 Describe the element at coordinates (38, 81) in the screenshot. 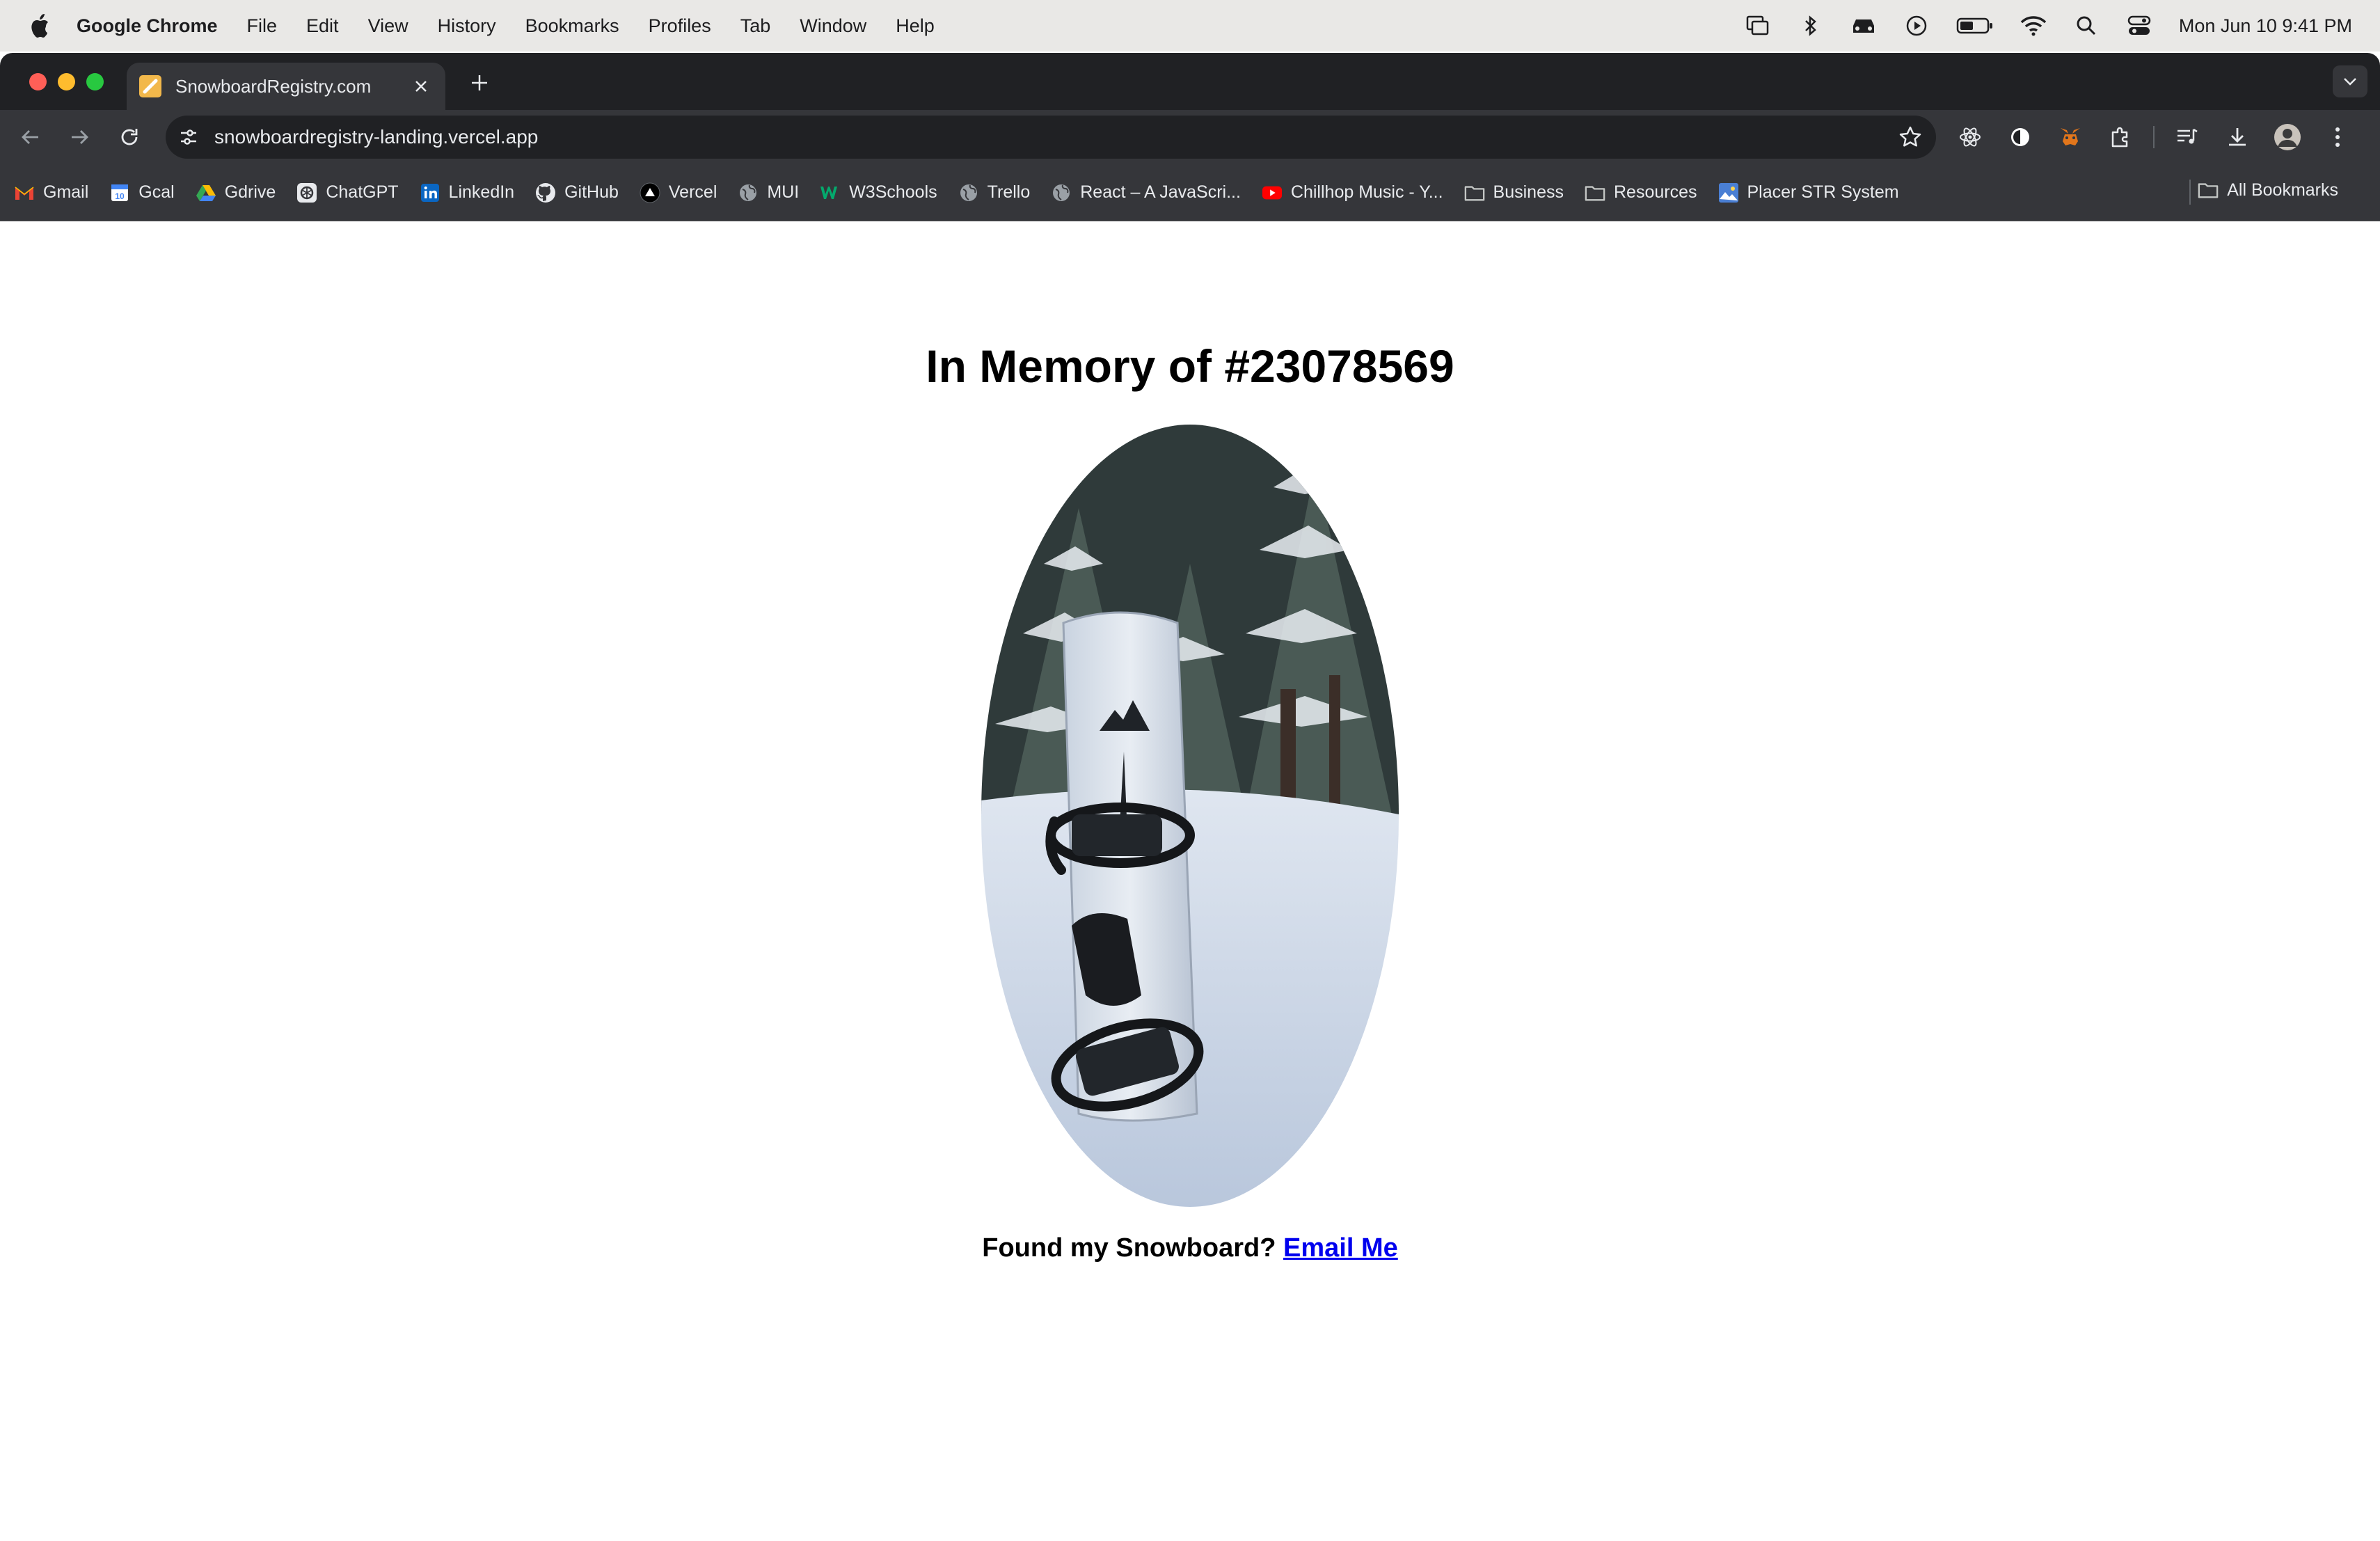

I see `close-window-button` at that location.